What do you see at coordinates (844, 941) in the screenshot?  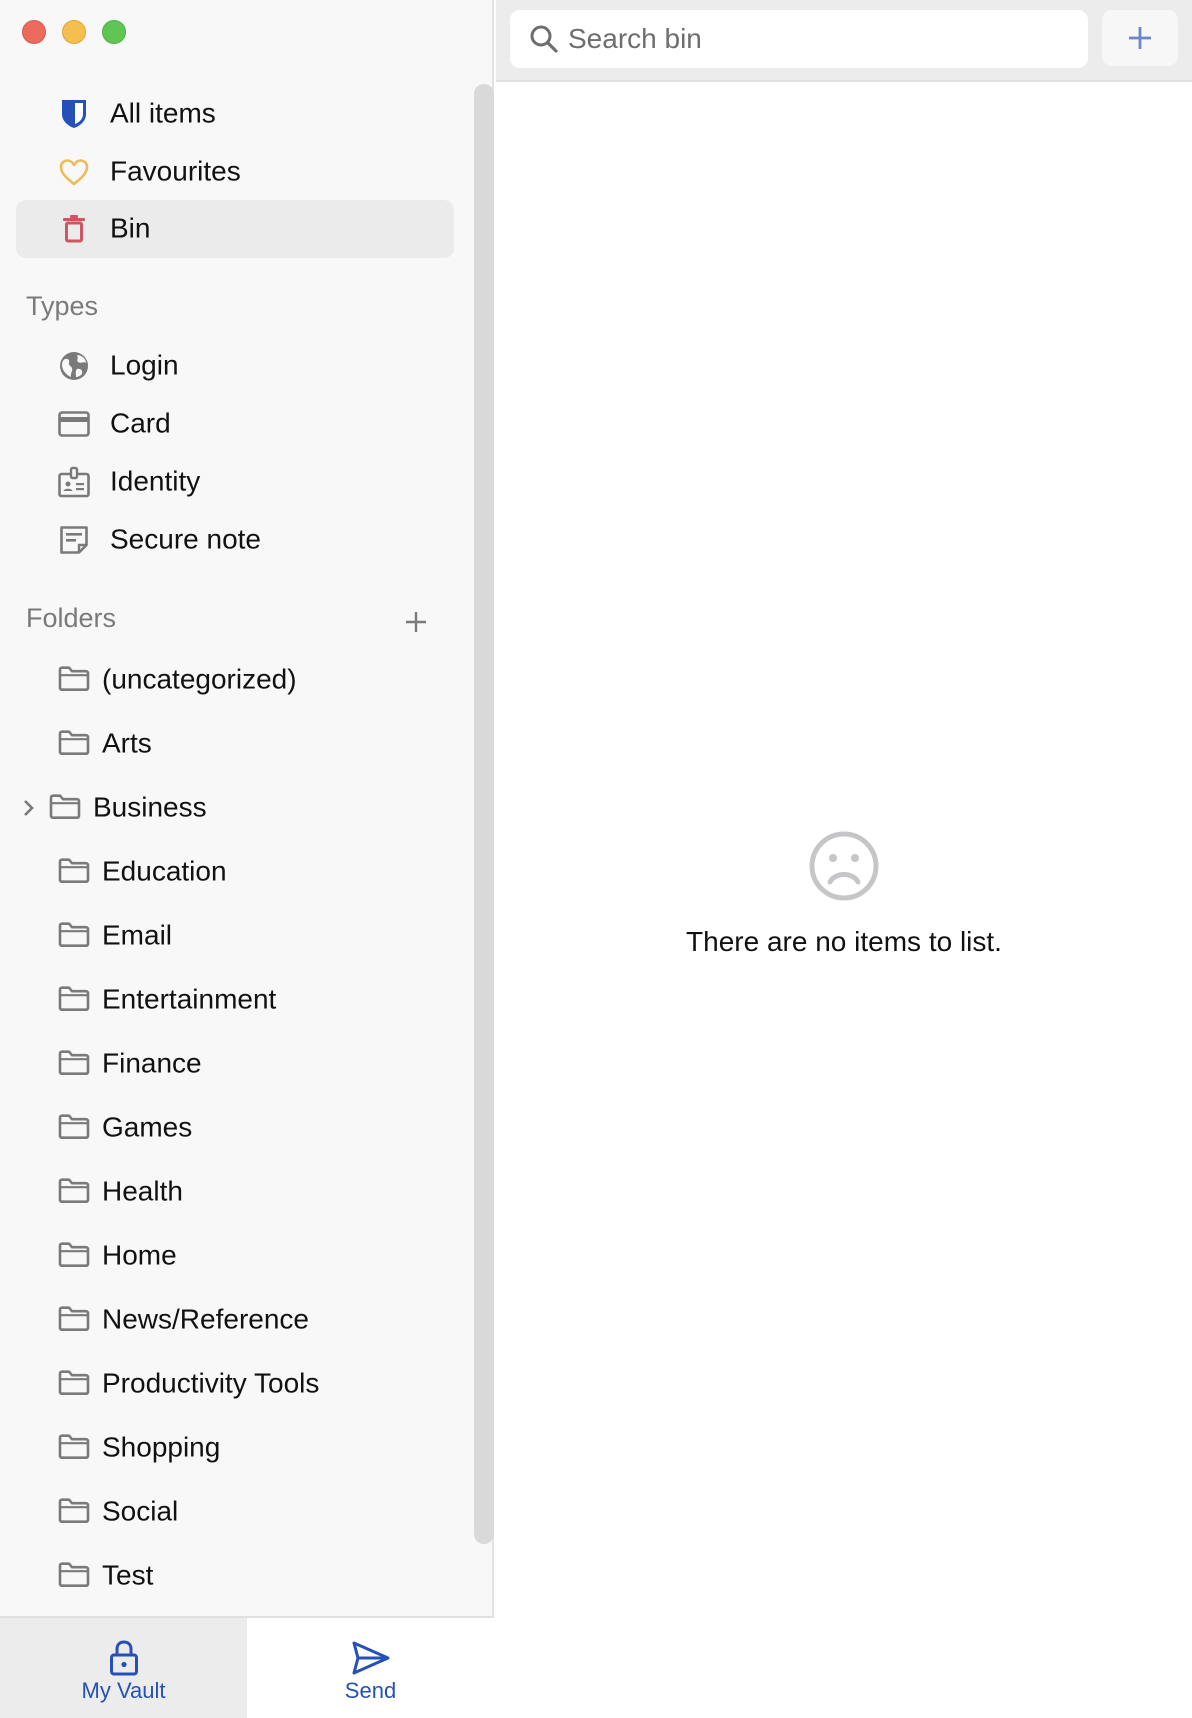 I see `empty-state-message: There are no items to list.` at bounding box center [844, 941].